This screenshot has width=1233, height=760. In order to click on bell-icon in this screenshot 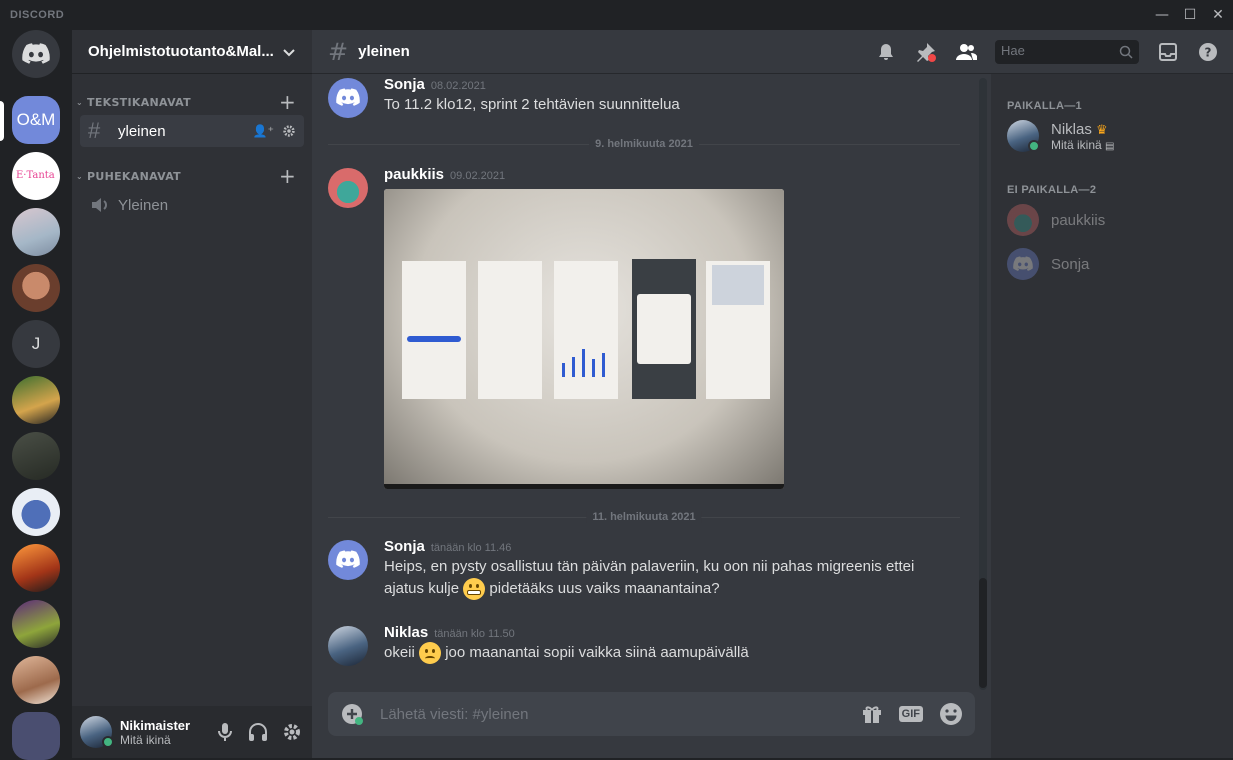, I will do `click(886, 52)`.